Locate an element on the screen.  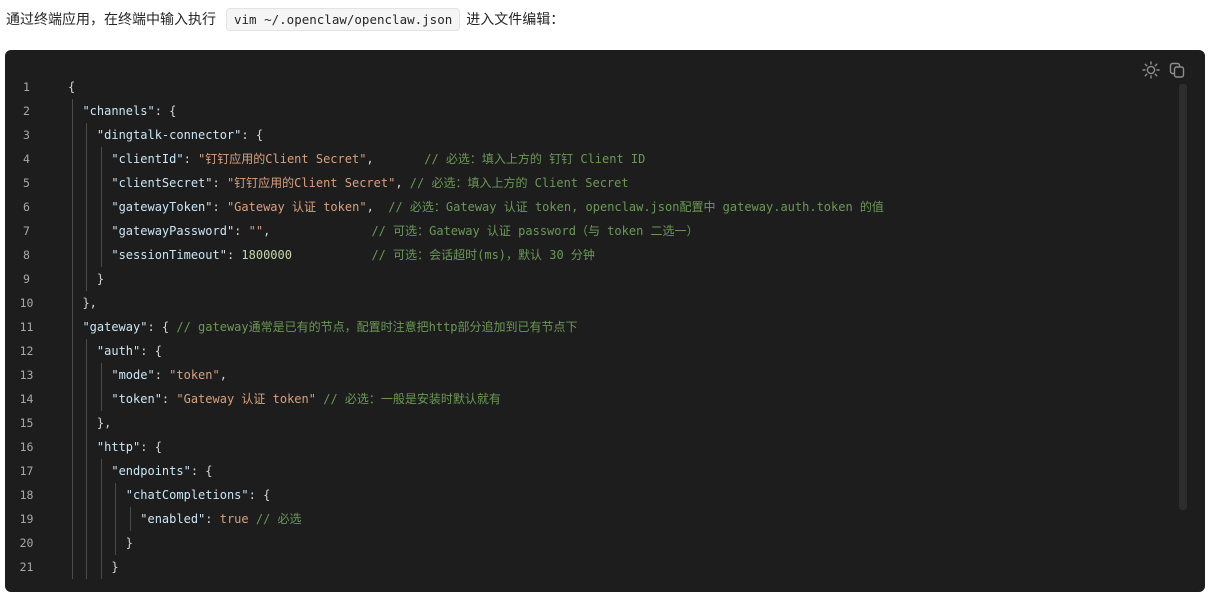
code-line: 20} is located at coordinates (590, 543).